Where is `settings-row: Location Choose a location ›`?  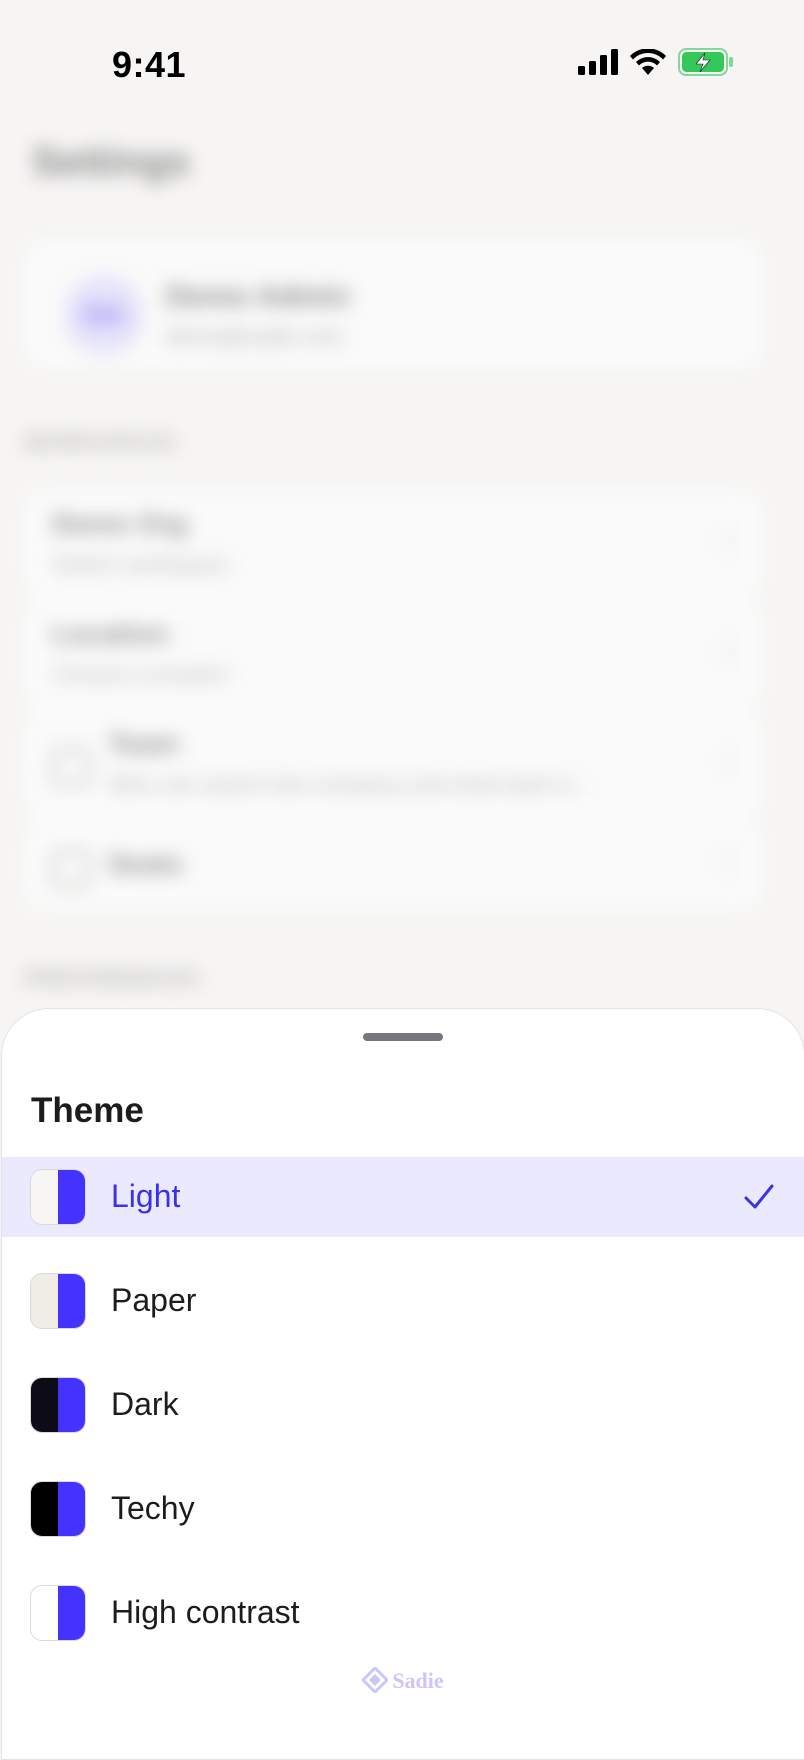
settings-row: Location Choose a location › is located at coordinates (393, 654).